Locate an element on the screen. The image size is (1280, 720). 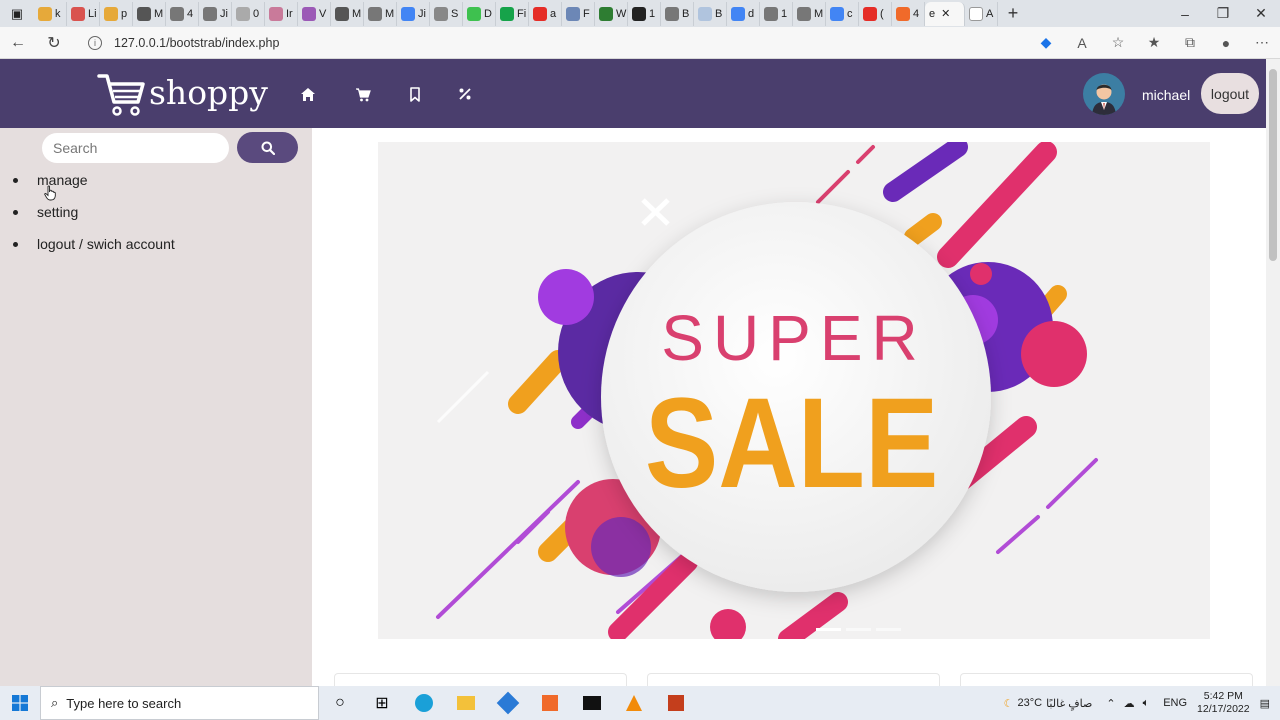
sidebar-menu: manage setting logout / swich account is located at coordinates (94, 220).